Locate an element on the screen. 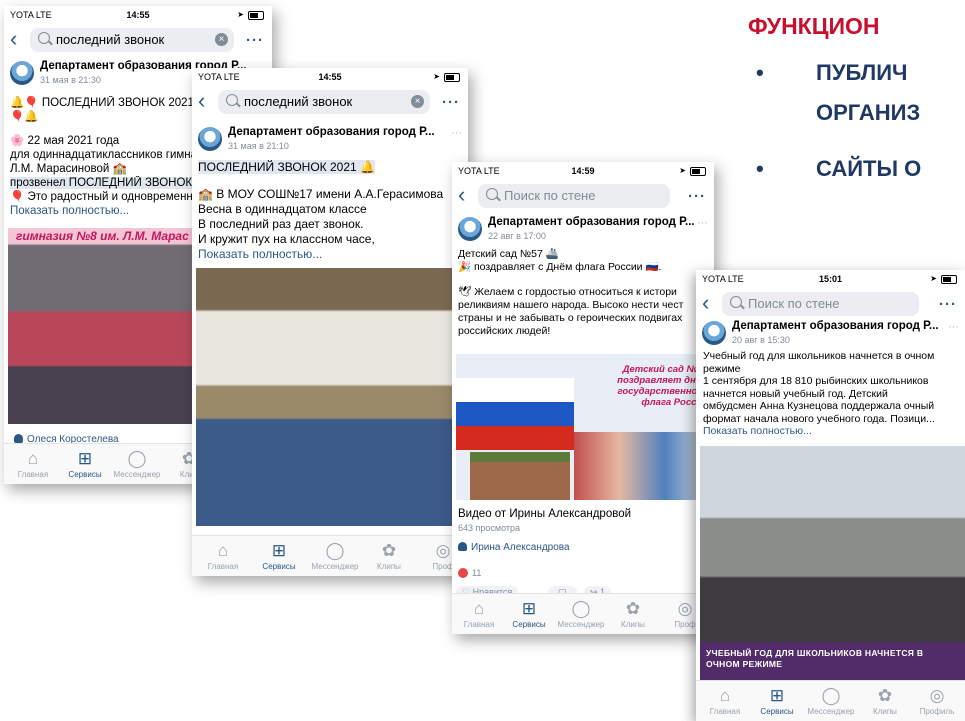 This screenshot has height=721, width=965. clock: 14:55 is located at coordinates (138, 15).